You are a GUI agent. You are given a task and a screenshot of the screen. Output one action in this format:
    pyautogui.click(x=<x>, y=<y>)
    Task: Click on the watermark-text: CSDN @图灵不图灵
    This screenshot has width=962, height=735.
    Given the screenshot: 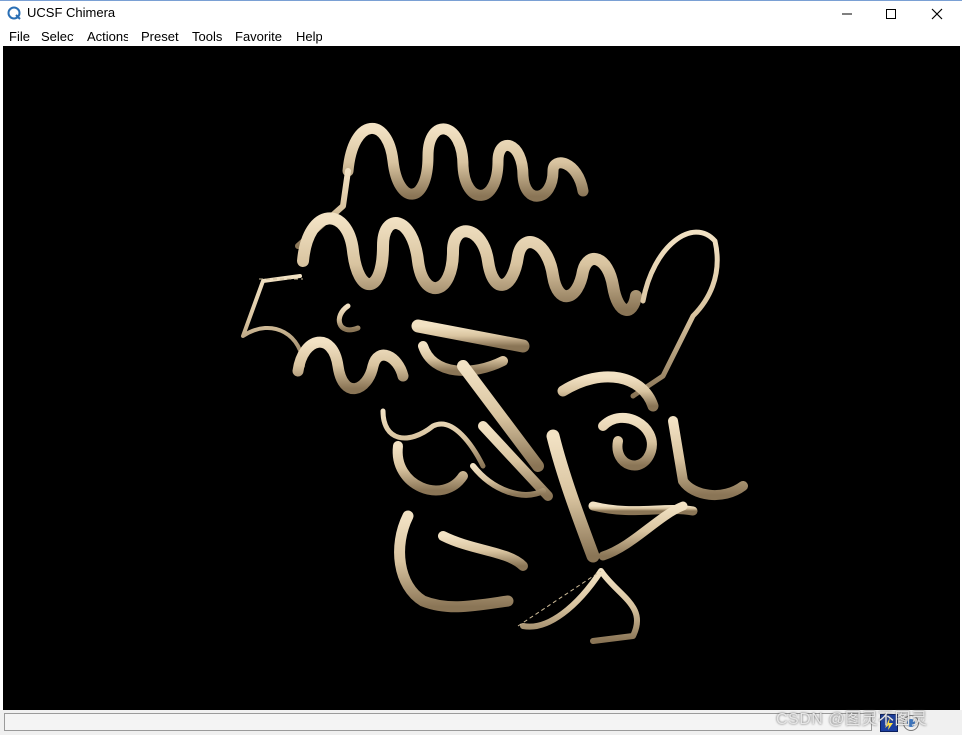 What is the action you would take?
    pyautogui.click(x=852, y=719)
    